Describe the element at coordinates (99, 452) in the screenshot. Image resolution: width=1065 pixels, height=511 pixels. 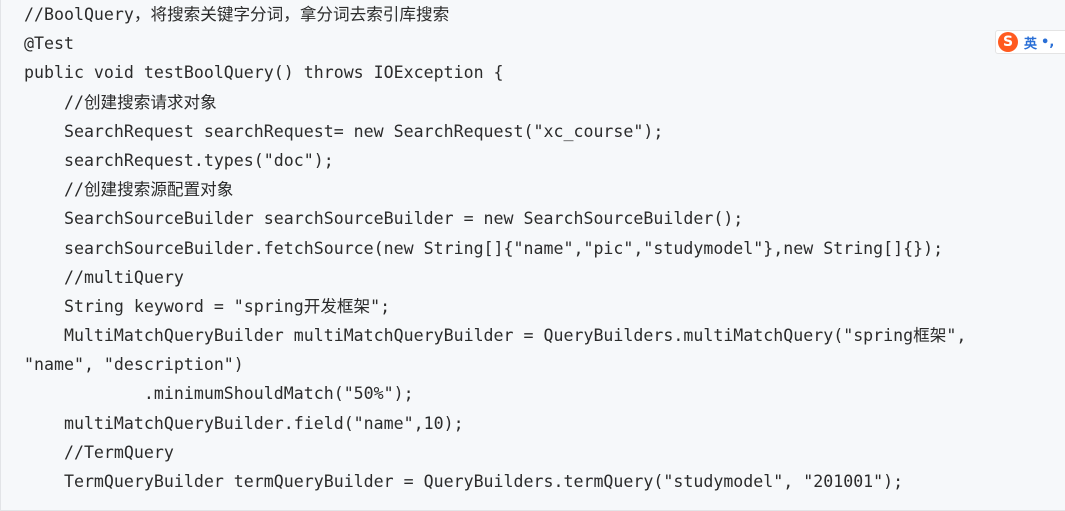
I see `code-line: //TermQuery` at that location.